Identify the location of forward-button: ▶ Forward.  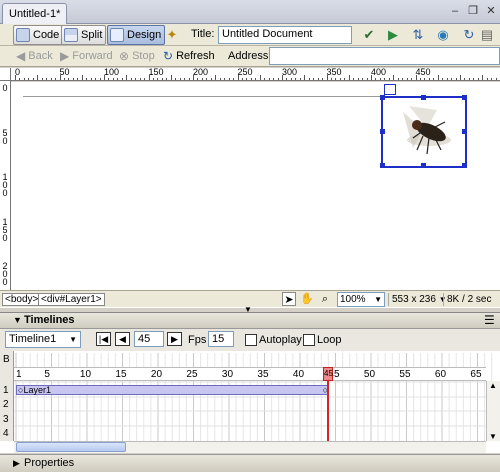
(86, 56).